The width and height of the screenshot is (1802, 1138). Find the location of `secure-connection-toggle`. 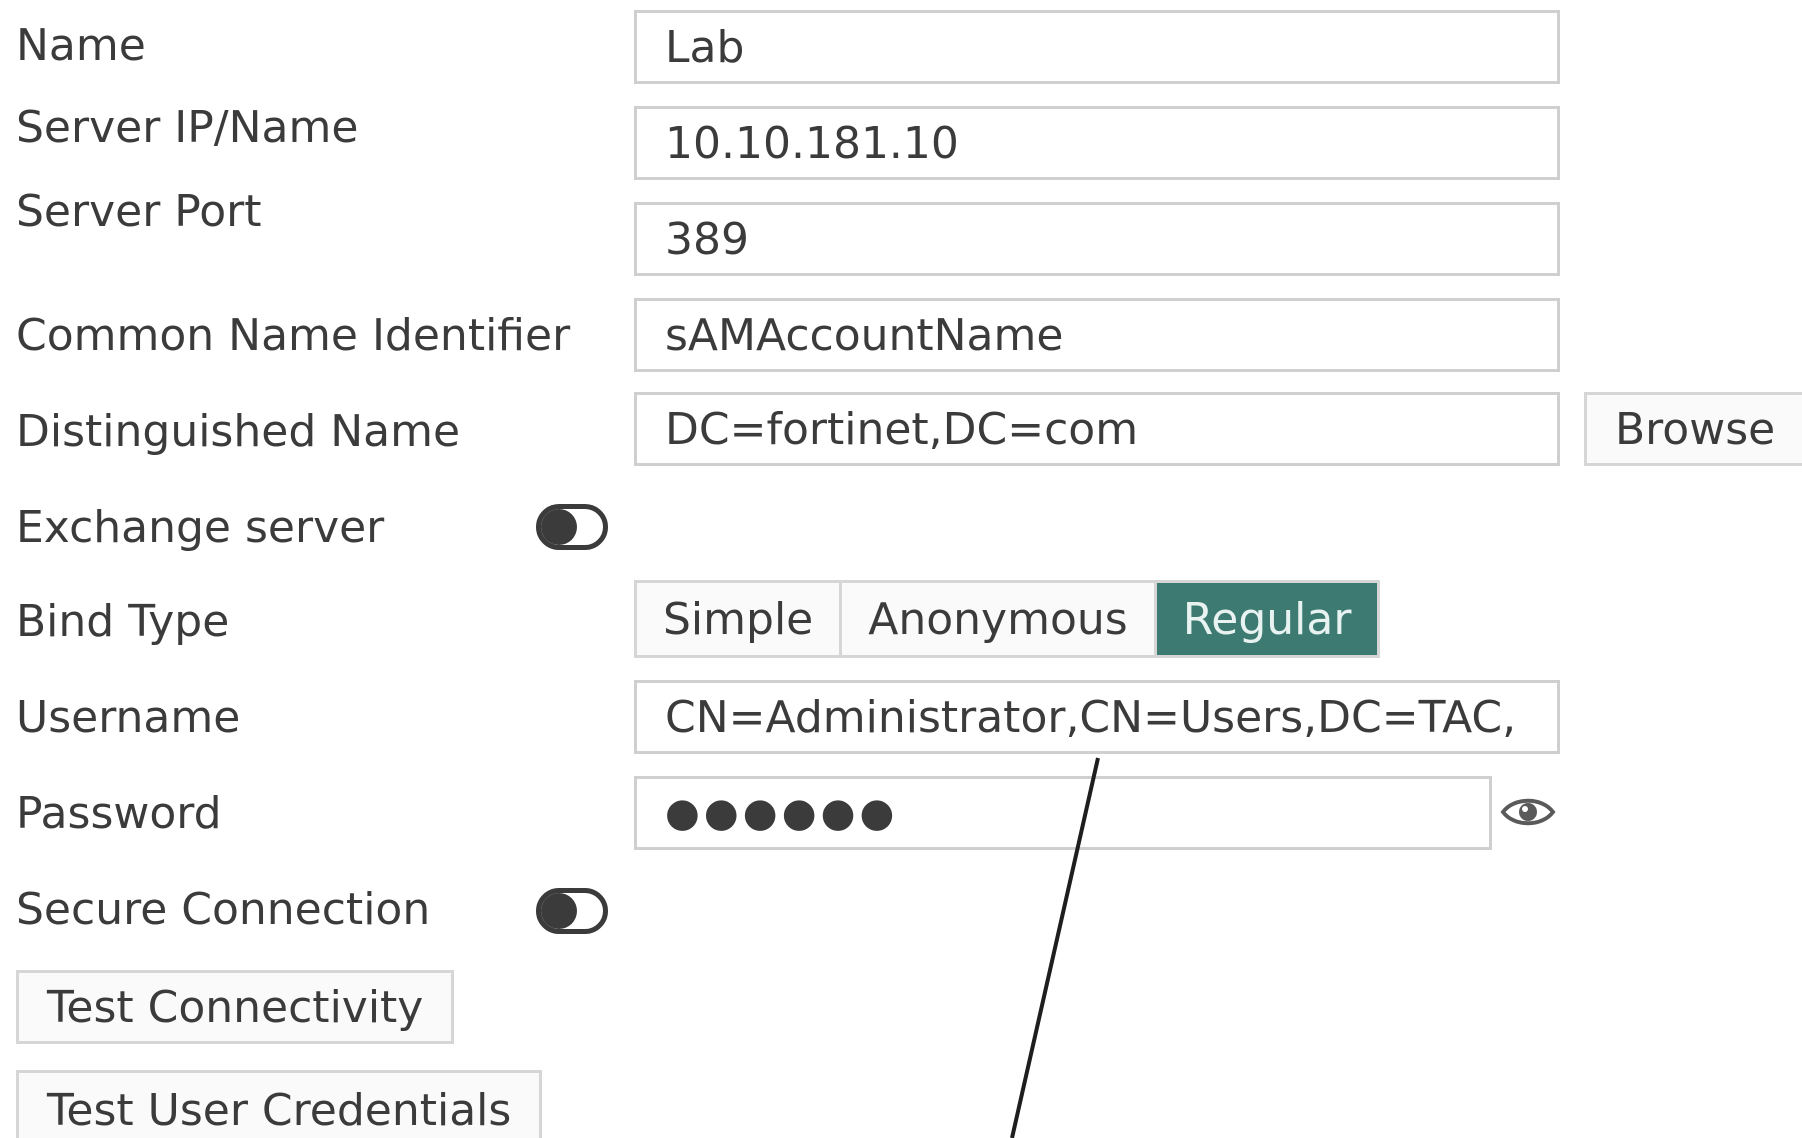

secure-connection-toggle is located at coordinates (572, 911).